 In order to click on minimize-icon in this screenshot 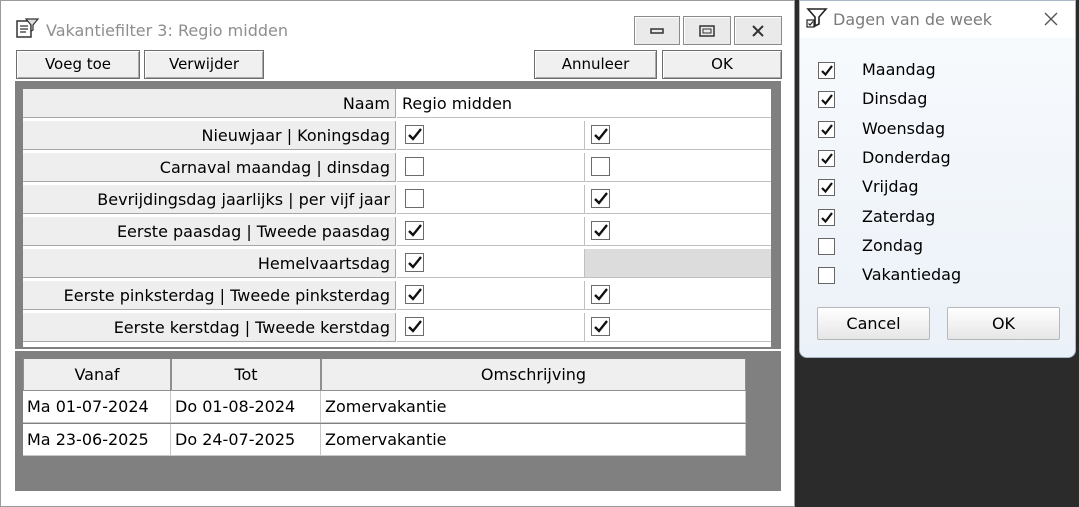, I will do `click(657, 30)`.